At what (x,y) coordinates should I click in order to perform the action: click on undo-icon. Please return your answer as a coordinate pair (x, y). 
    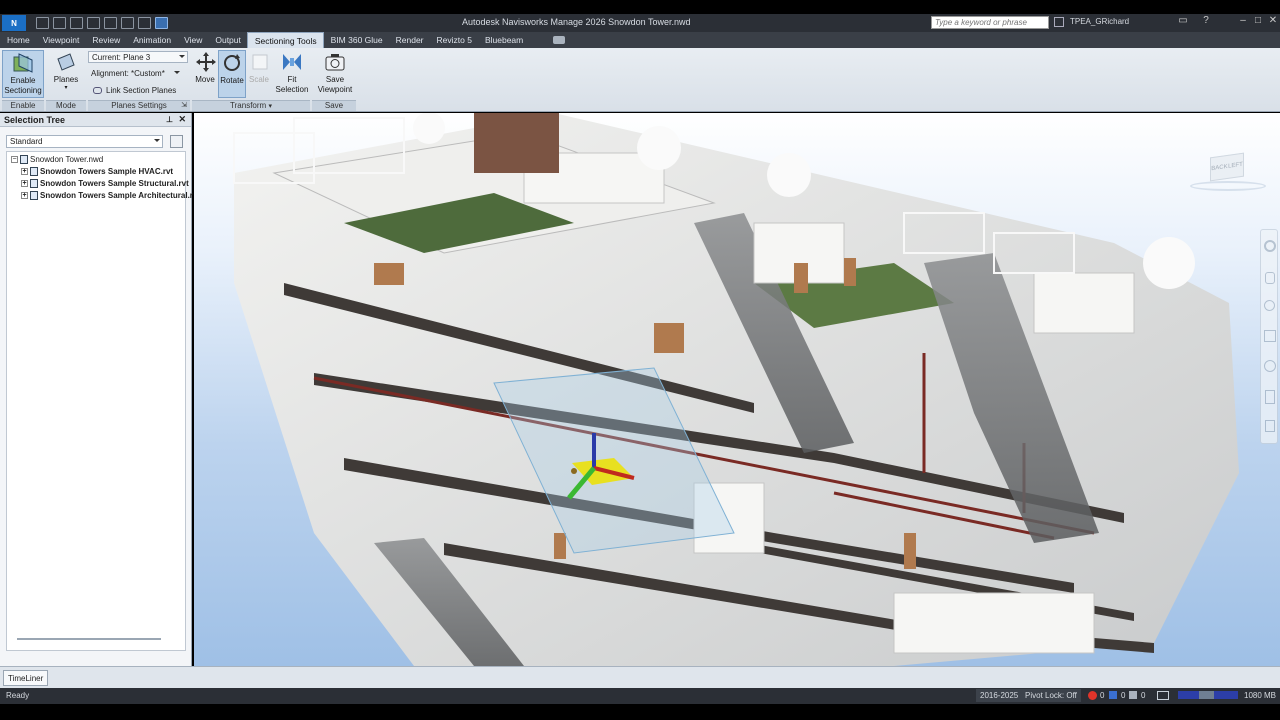
    Looking at the image, I should click on (110, 23).